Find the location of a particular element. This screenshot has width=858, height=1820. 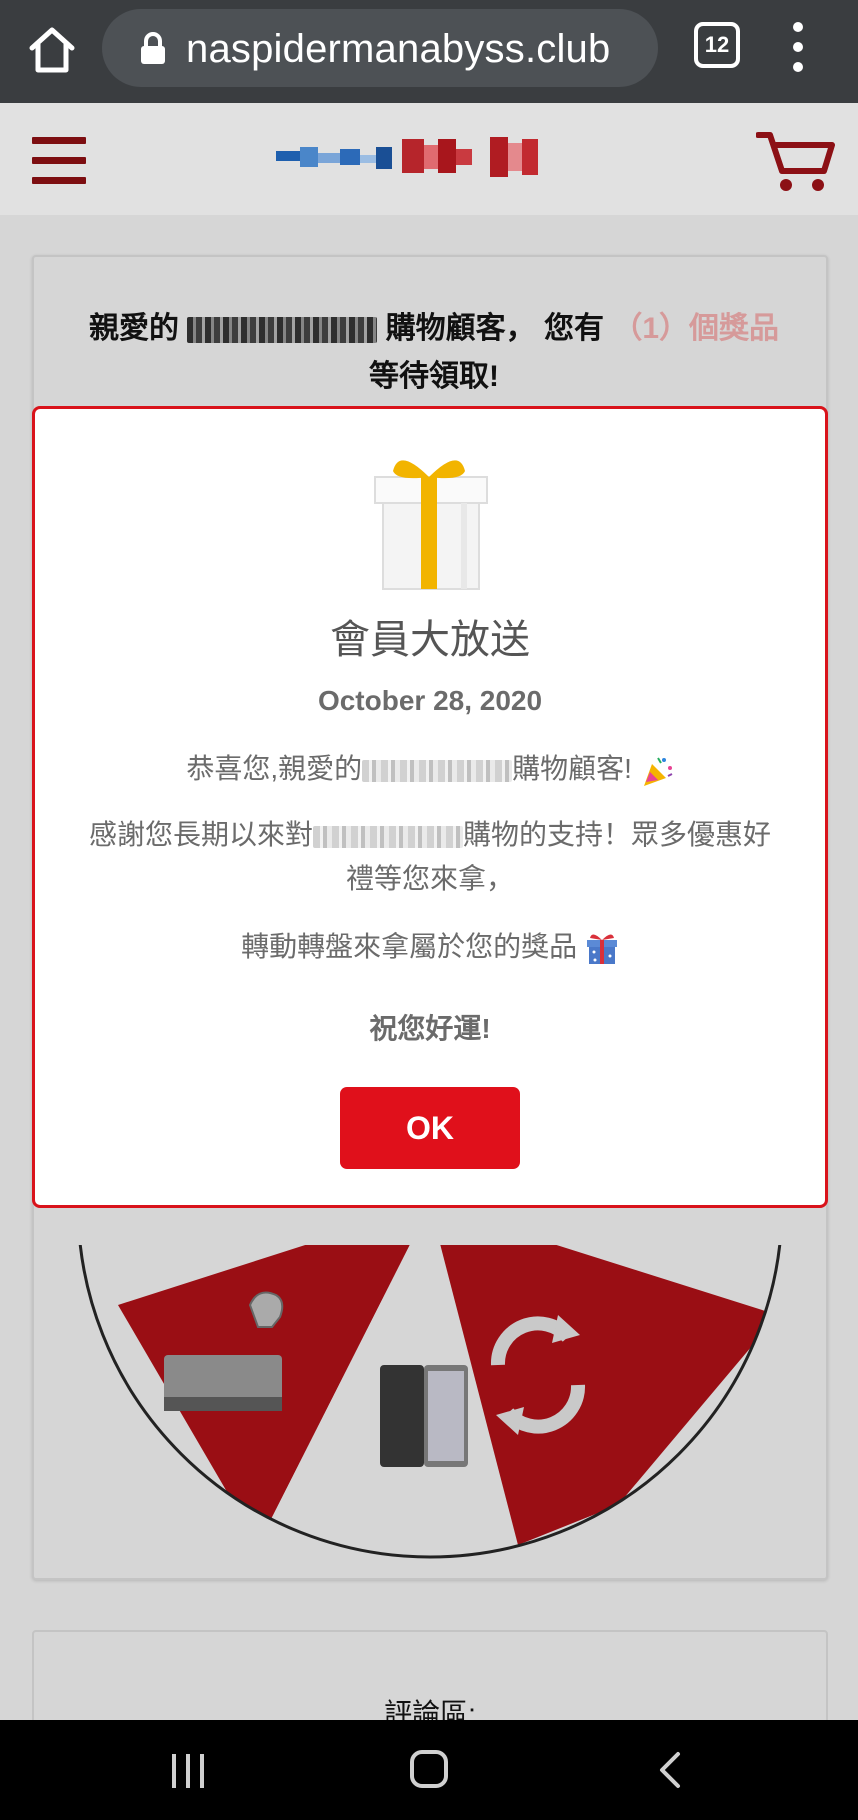

back-icon is located at coordinates (670, 1770).